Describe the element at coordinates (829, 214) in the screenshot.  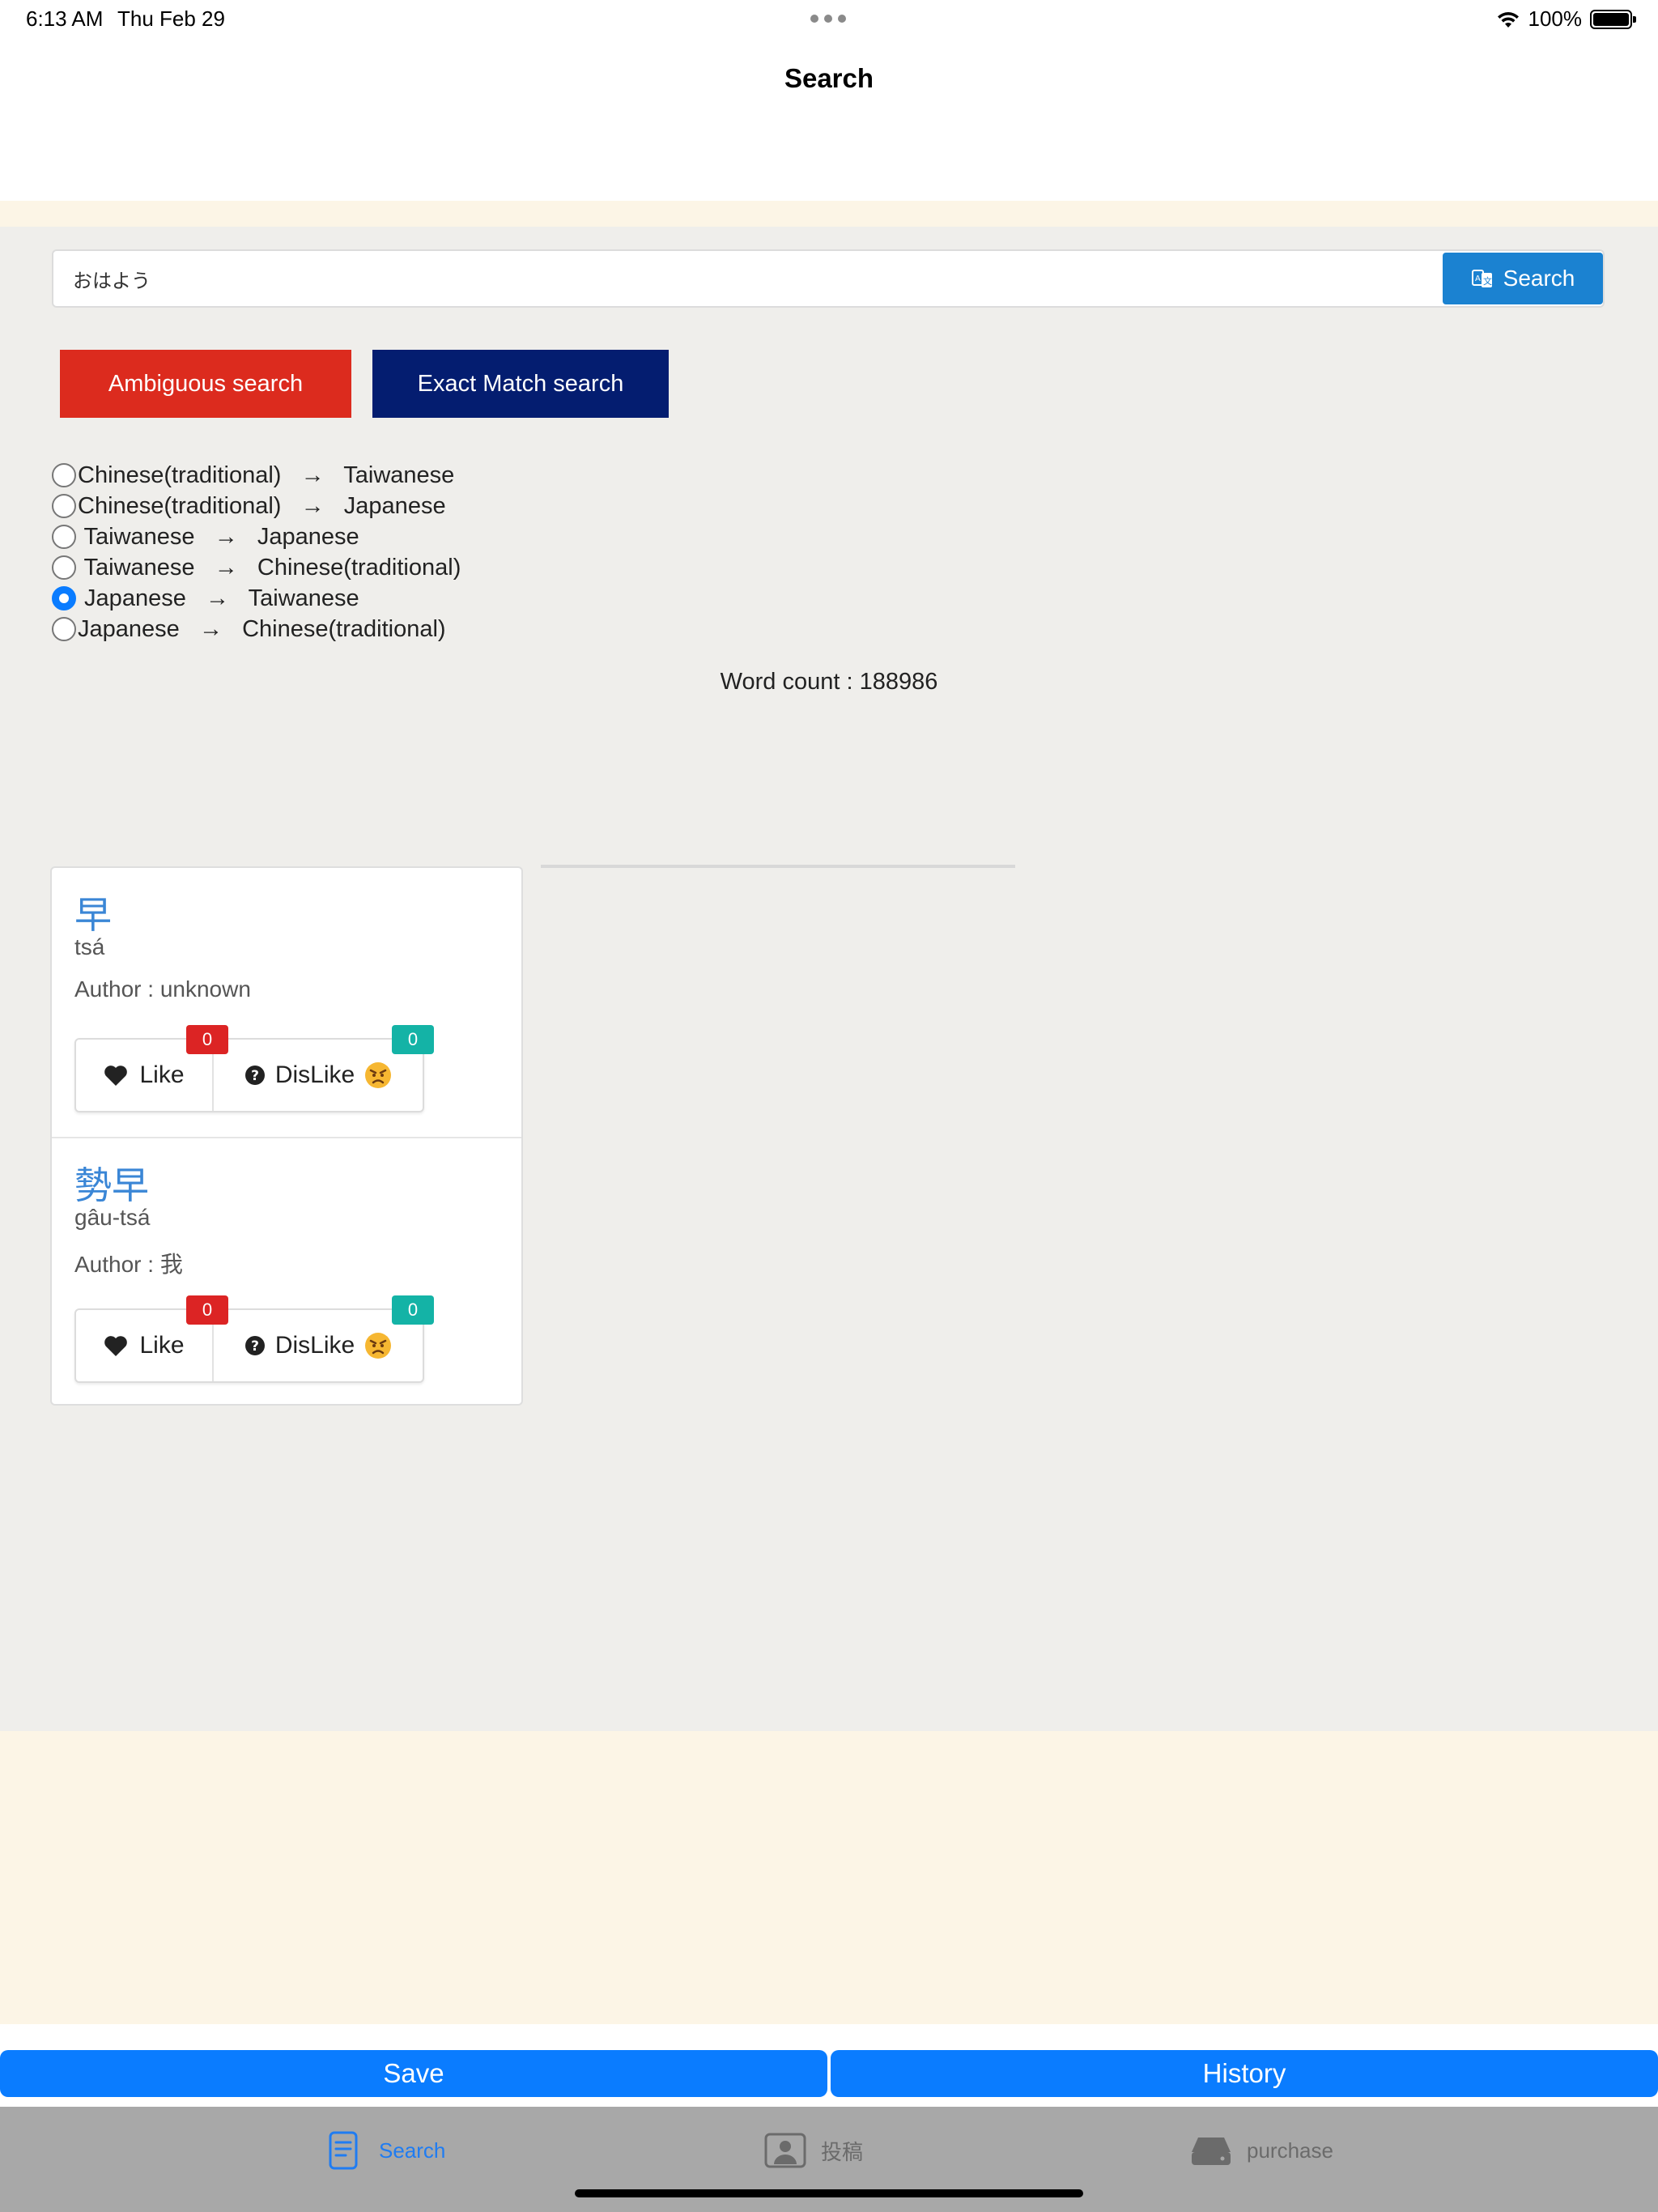
I see `top-banner-area` at that location.